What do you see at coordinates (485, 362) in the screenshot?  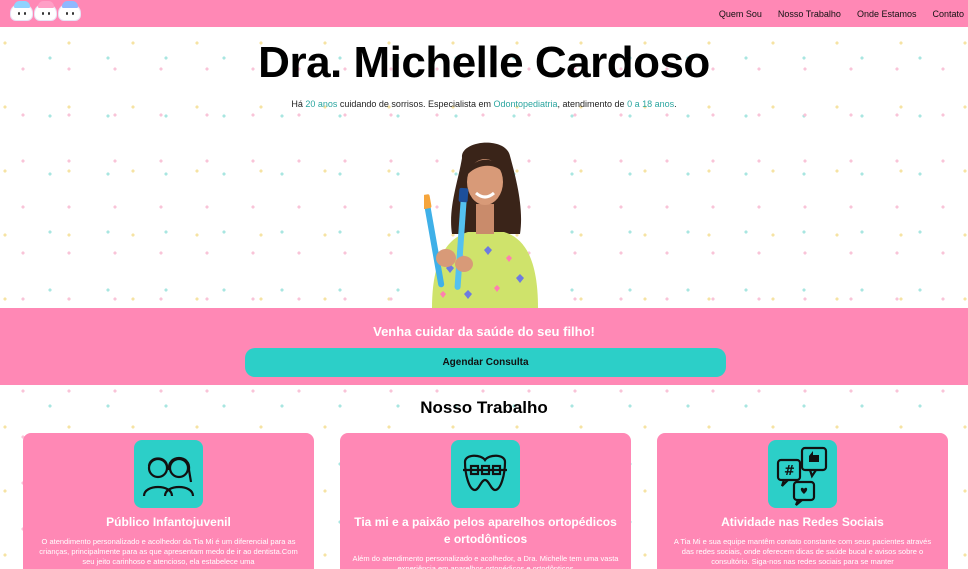 I see `schedule-appointment-button: Agendar Consulta` at bounding box center [485, 362].